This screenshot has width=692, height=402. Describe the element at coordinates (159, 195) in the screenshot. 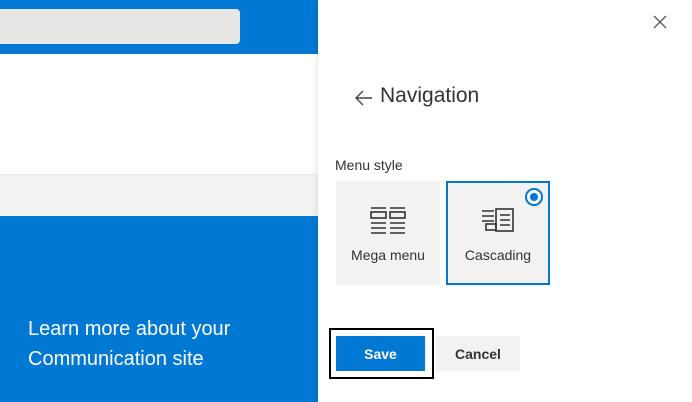

I see `site-nav-strip` at that location.